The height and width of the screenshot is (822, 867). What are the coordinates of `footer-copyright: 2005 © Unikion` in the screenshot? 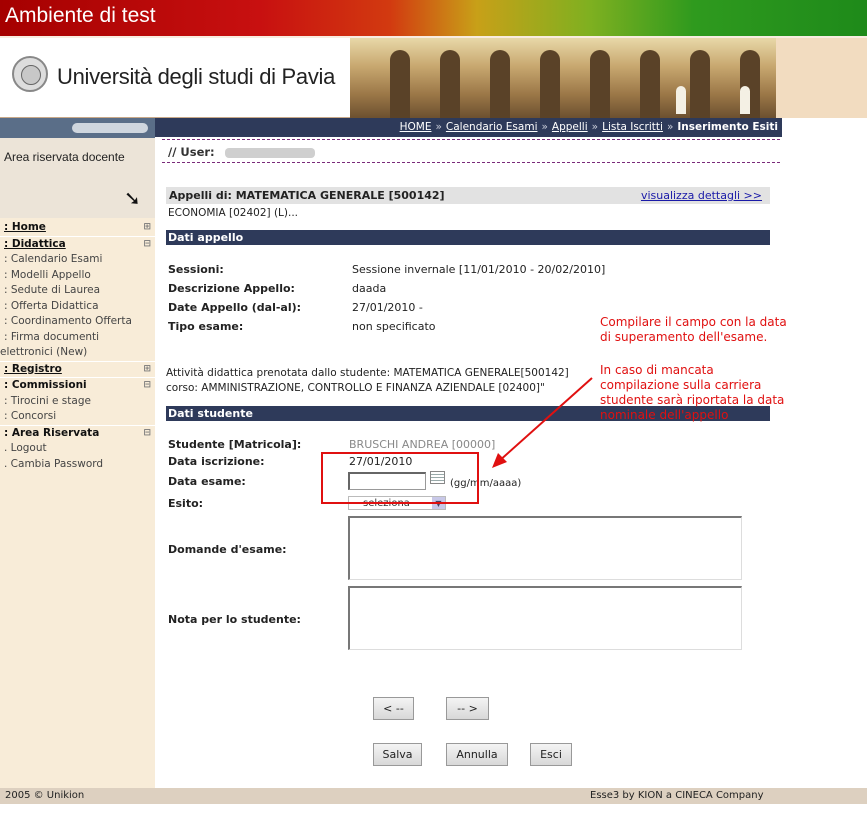 It's located at (45, 795).